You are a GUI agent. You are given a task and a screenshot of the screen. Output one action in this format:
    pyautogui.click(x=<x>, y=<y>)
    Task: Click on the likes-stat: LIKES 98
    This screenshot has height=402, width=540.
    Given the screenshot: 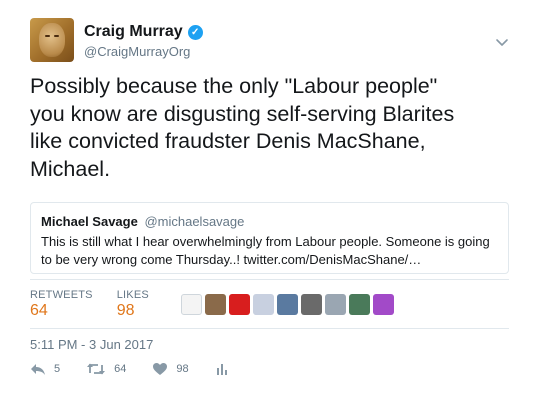 What is the action you would take?
    pyautogui.click(x=133, y=304)
    